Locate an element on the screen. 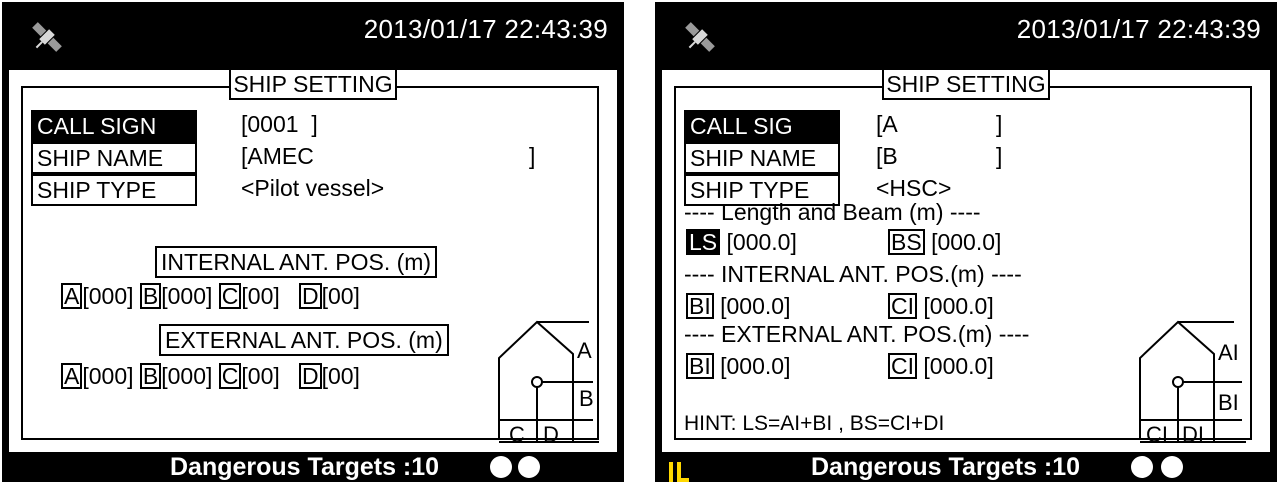 The width and height of the screenshot is (1279, 482). internal-ci-row: CI [000.0] is located at coordinates (941, 306).